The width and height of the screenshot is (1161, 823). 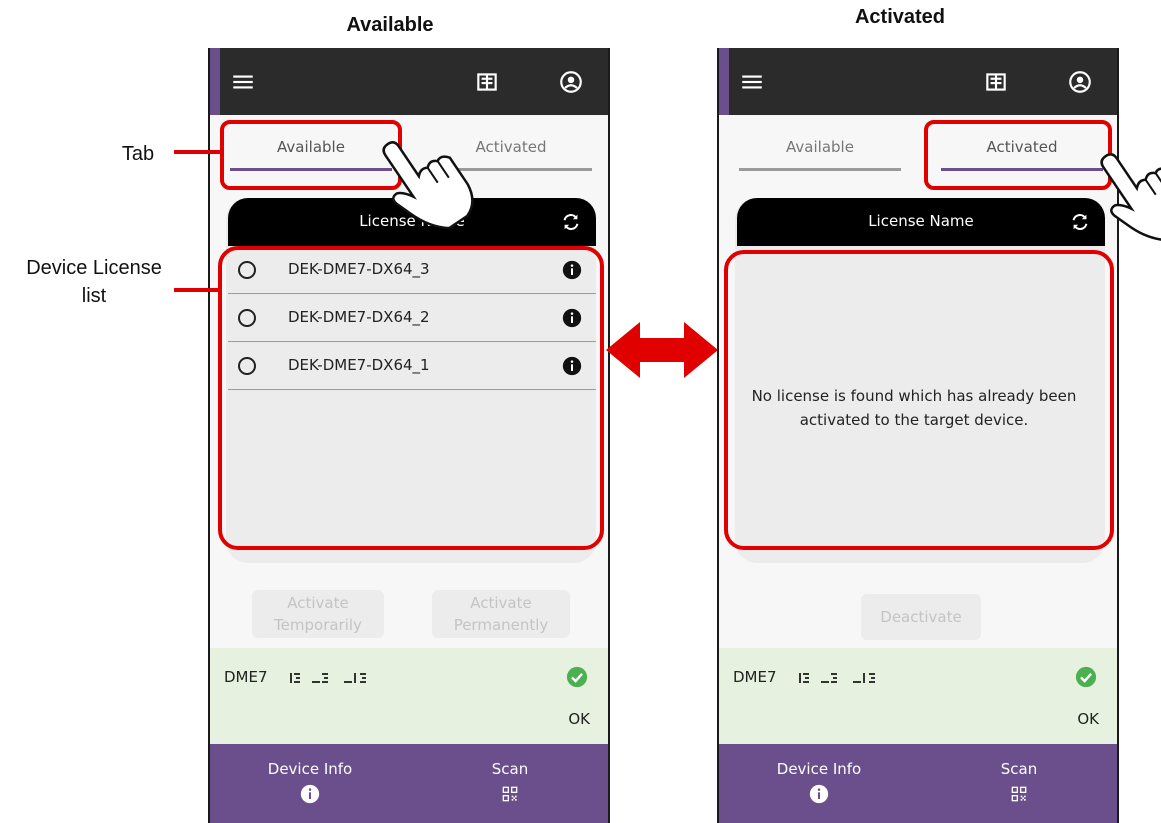 What do you see at coordinates (94, 282) in the screenshot?
I see `license-list-callout-label: Device License list` at bounding box center [94, 282].